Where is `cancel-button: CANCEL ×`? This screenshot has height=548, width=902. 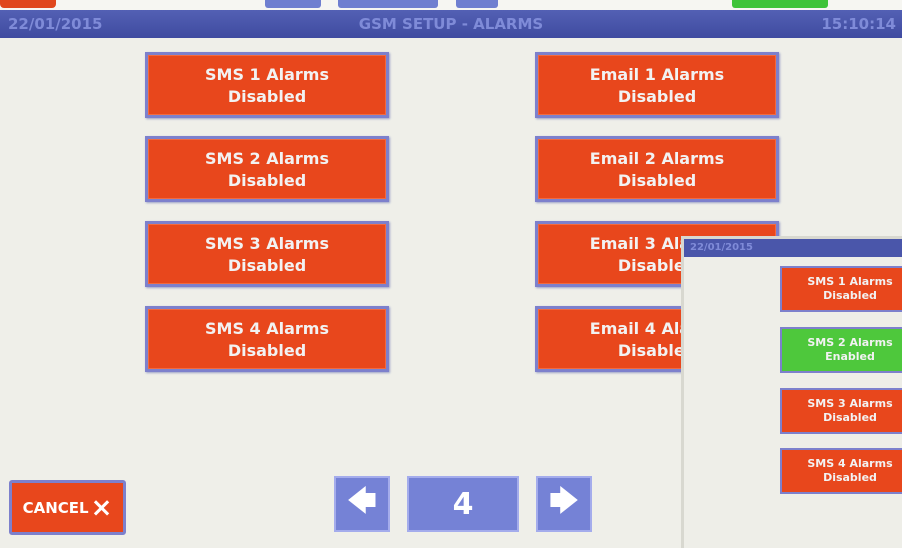 cancel-button: CANCEL × is located at coordinates (67, 507).